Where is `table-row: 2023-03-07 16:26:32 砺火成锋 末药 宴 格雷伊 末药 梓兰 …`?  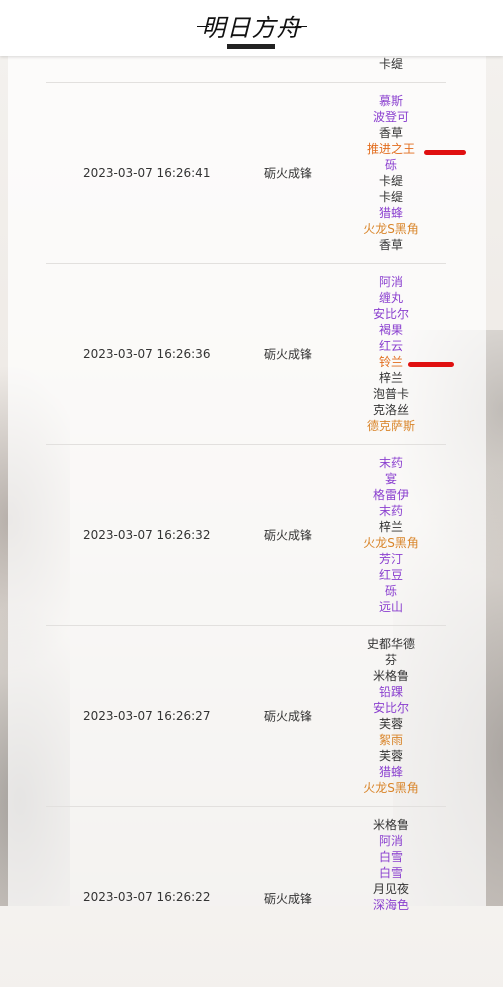
table-row: 2023-03-07 16:26:32 砺火成锋 末药 宴 格雷伊 末药 梓兰 … is located at coordinates (246, 534).